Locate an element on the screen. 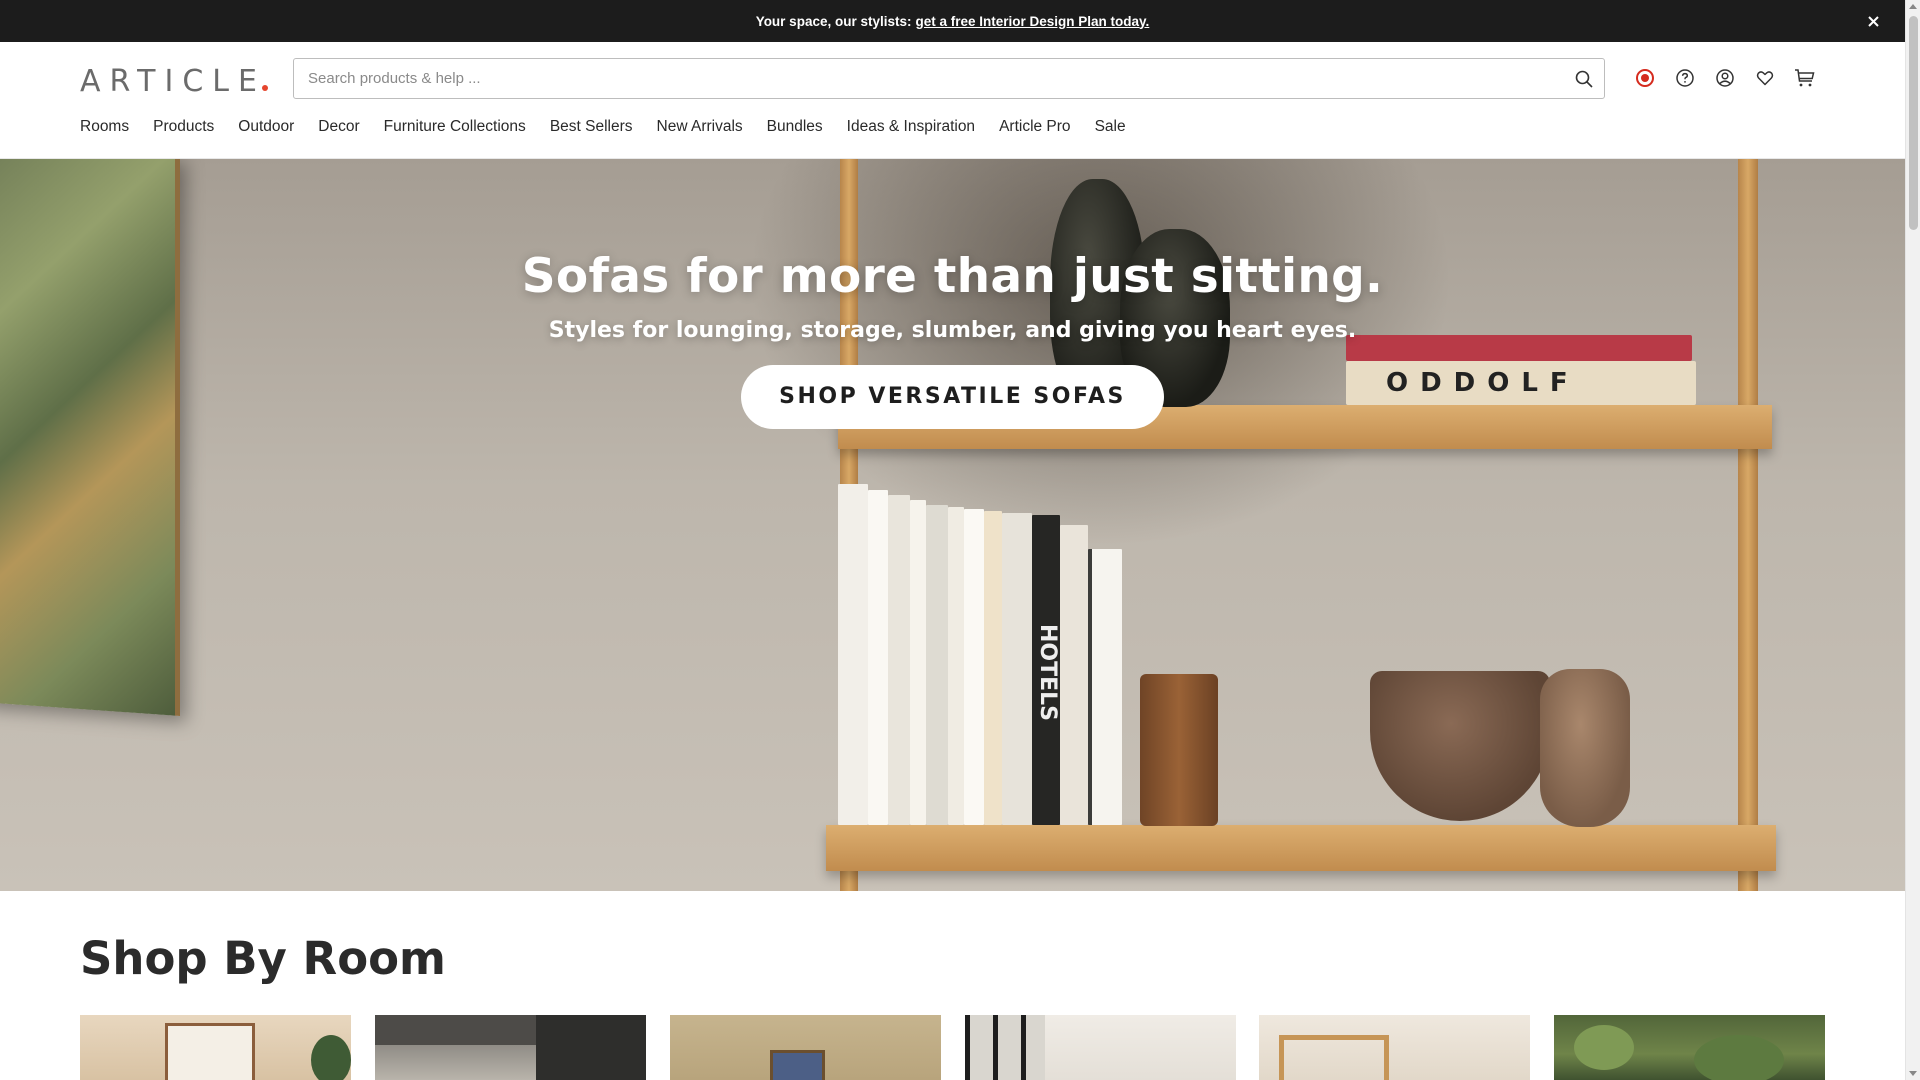 The height and width of the screenshot is (1080, 1920). cart-icon is located at coordinates (1805, 78).